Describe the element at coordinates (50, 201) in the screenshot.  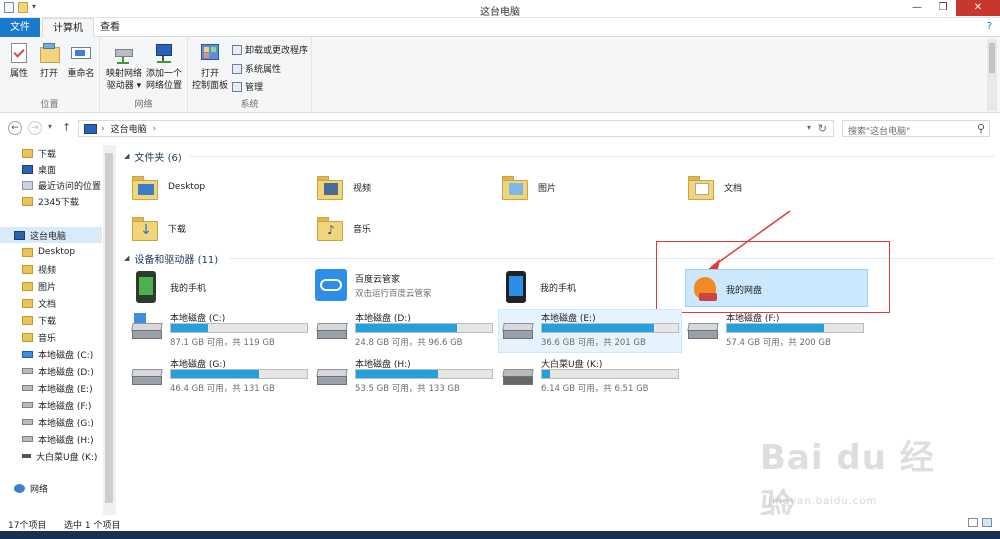
I see `nav-item-2345-downloads: 2345下载` at that location.